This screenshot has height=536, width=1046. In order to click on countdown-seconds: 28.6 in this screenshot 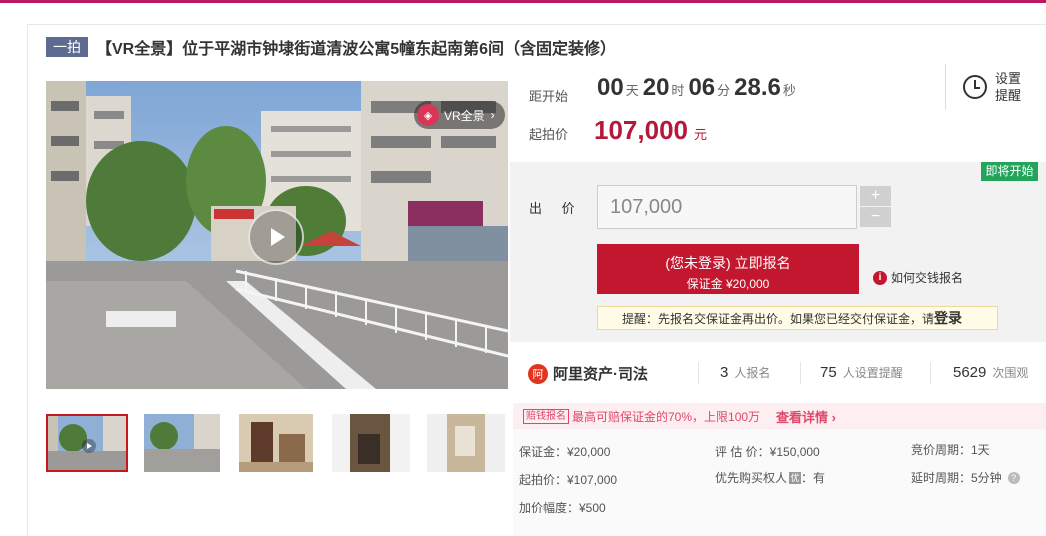, I will do `click(757, 87)`.